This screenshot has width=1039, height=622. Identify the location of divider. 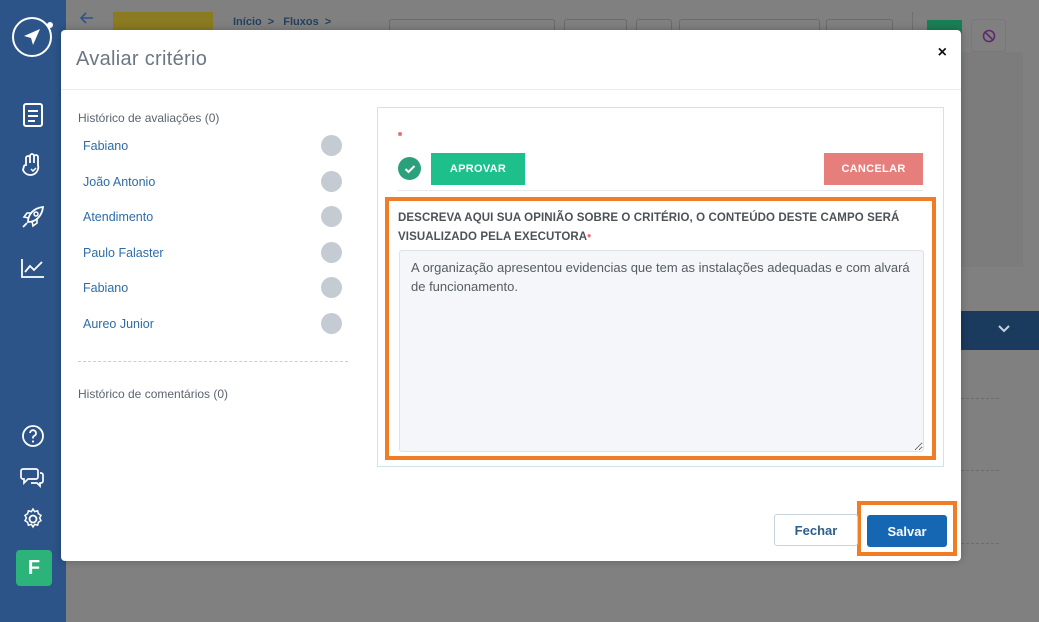
(213, 361).